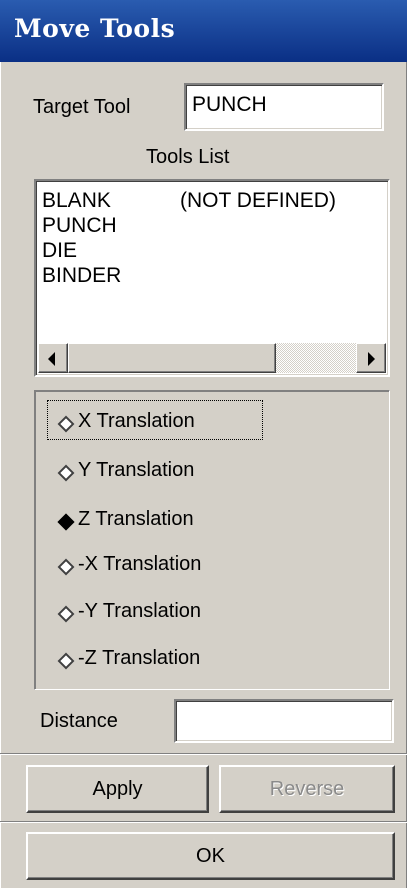  I want to click on tool-name: DIE, so click(60, 250).